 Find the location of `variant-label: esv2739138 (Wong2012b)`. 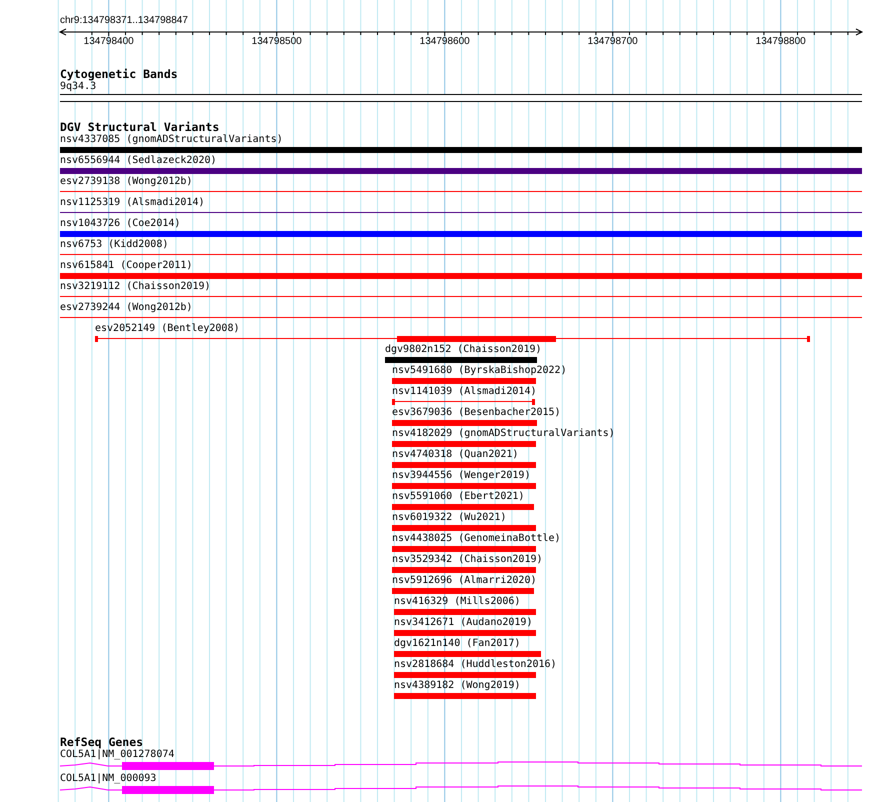

variant-label: esv2739138 (Wong2012b) is located at coordinates (126, 182).